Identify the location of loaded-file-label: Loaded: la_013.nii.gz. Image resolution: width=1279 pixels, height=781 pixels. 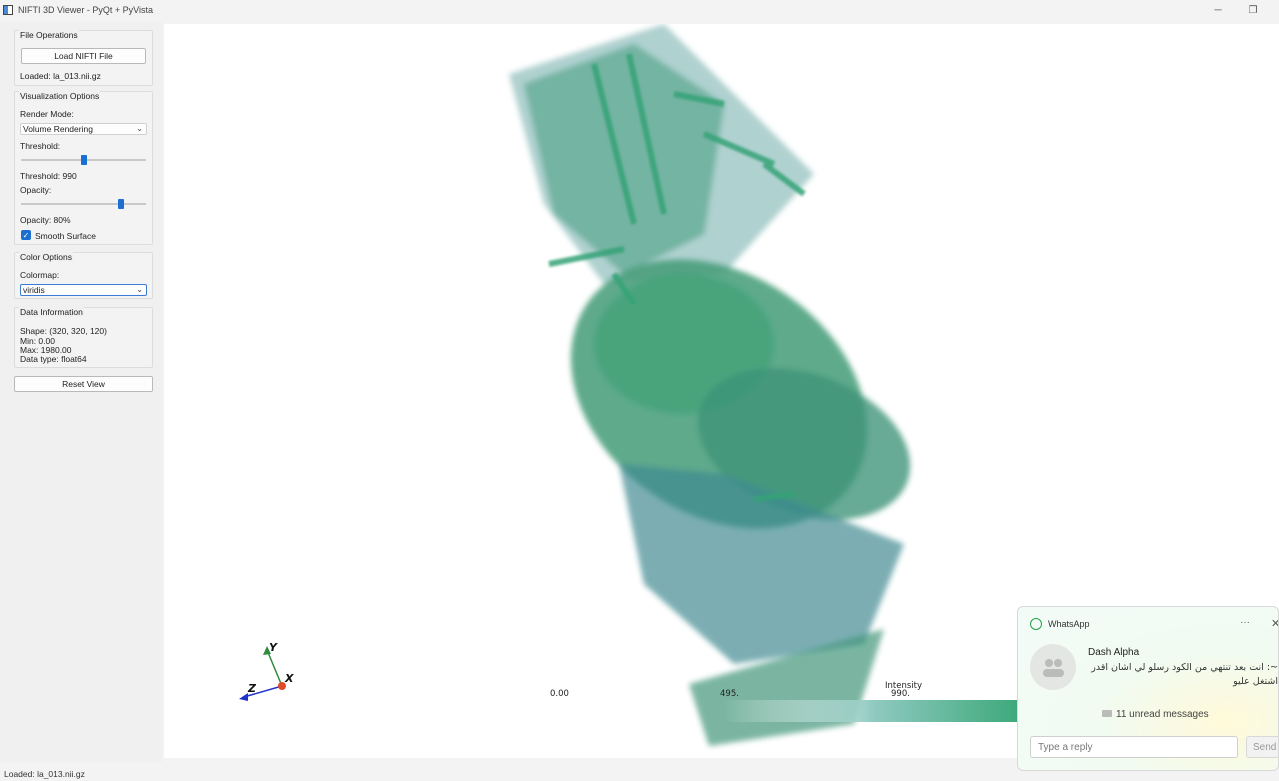
(60, 76).